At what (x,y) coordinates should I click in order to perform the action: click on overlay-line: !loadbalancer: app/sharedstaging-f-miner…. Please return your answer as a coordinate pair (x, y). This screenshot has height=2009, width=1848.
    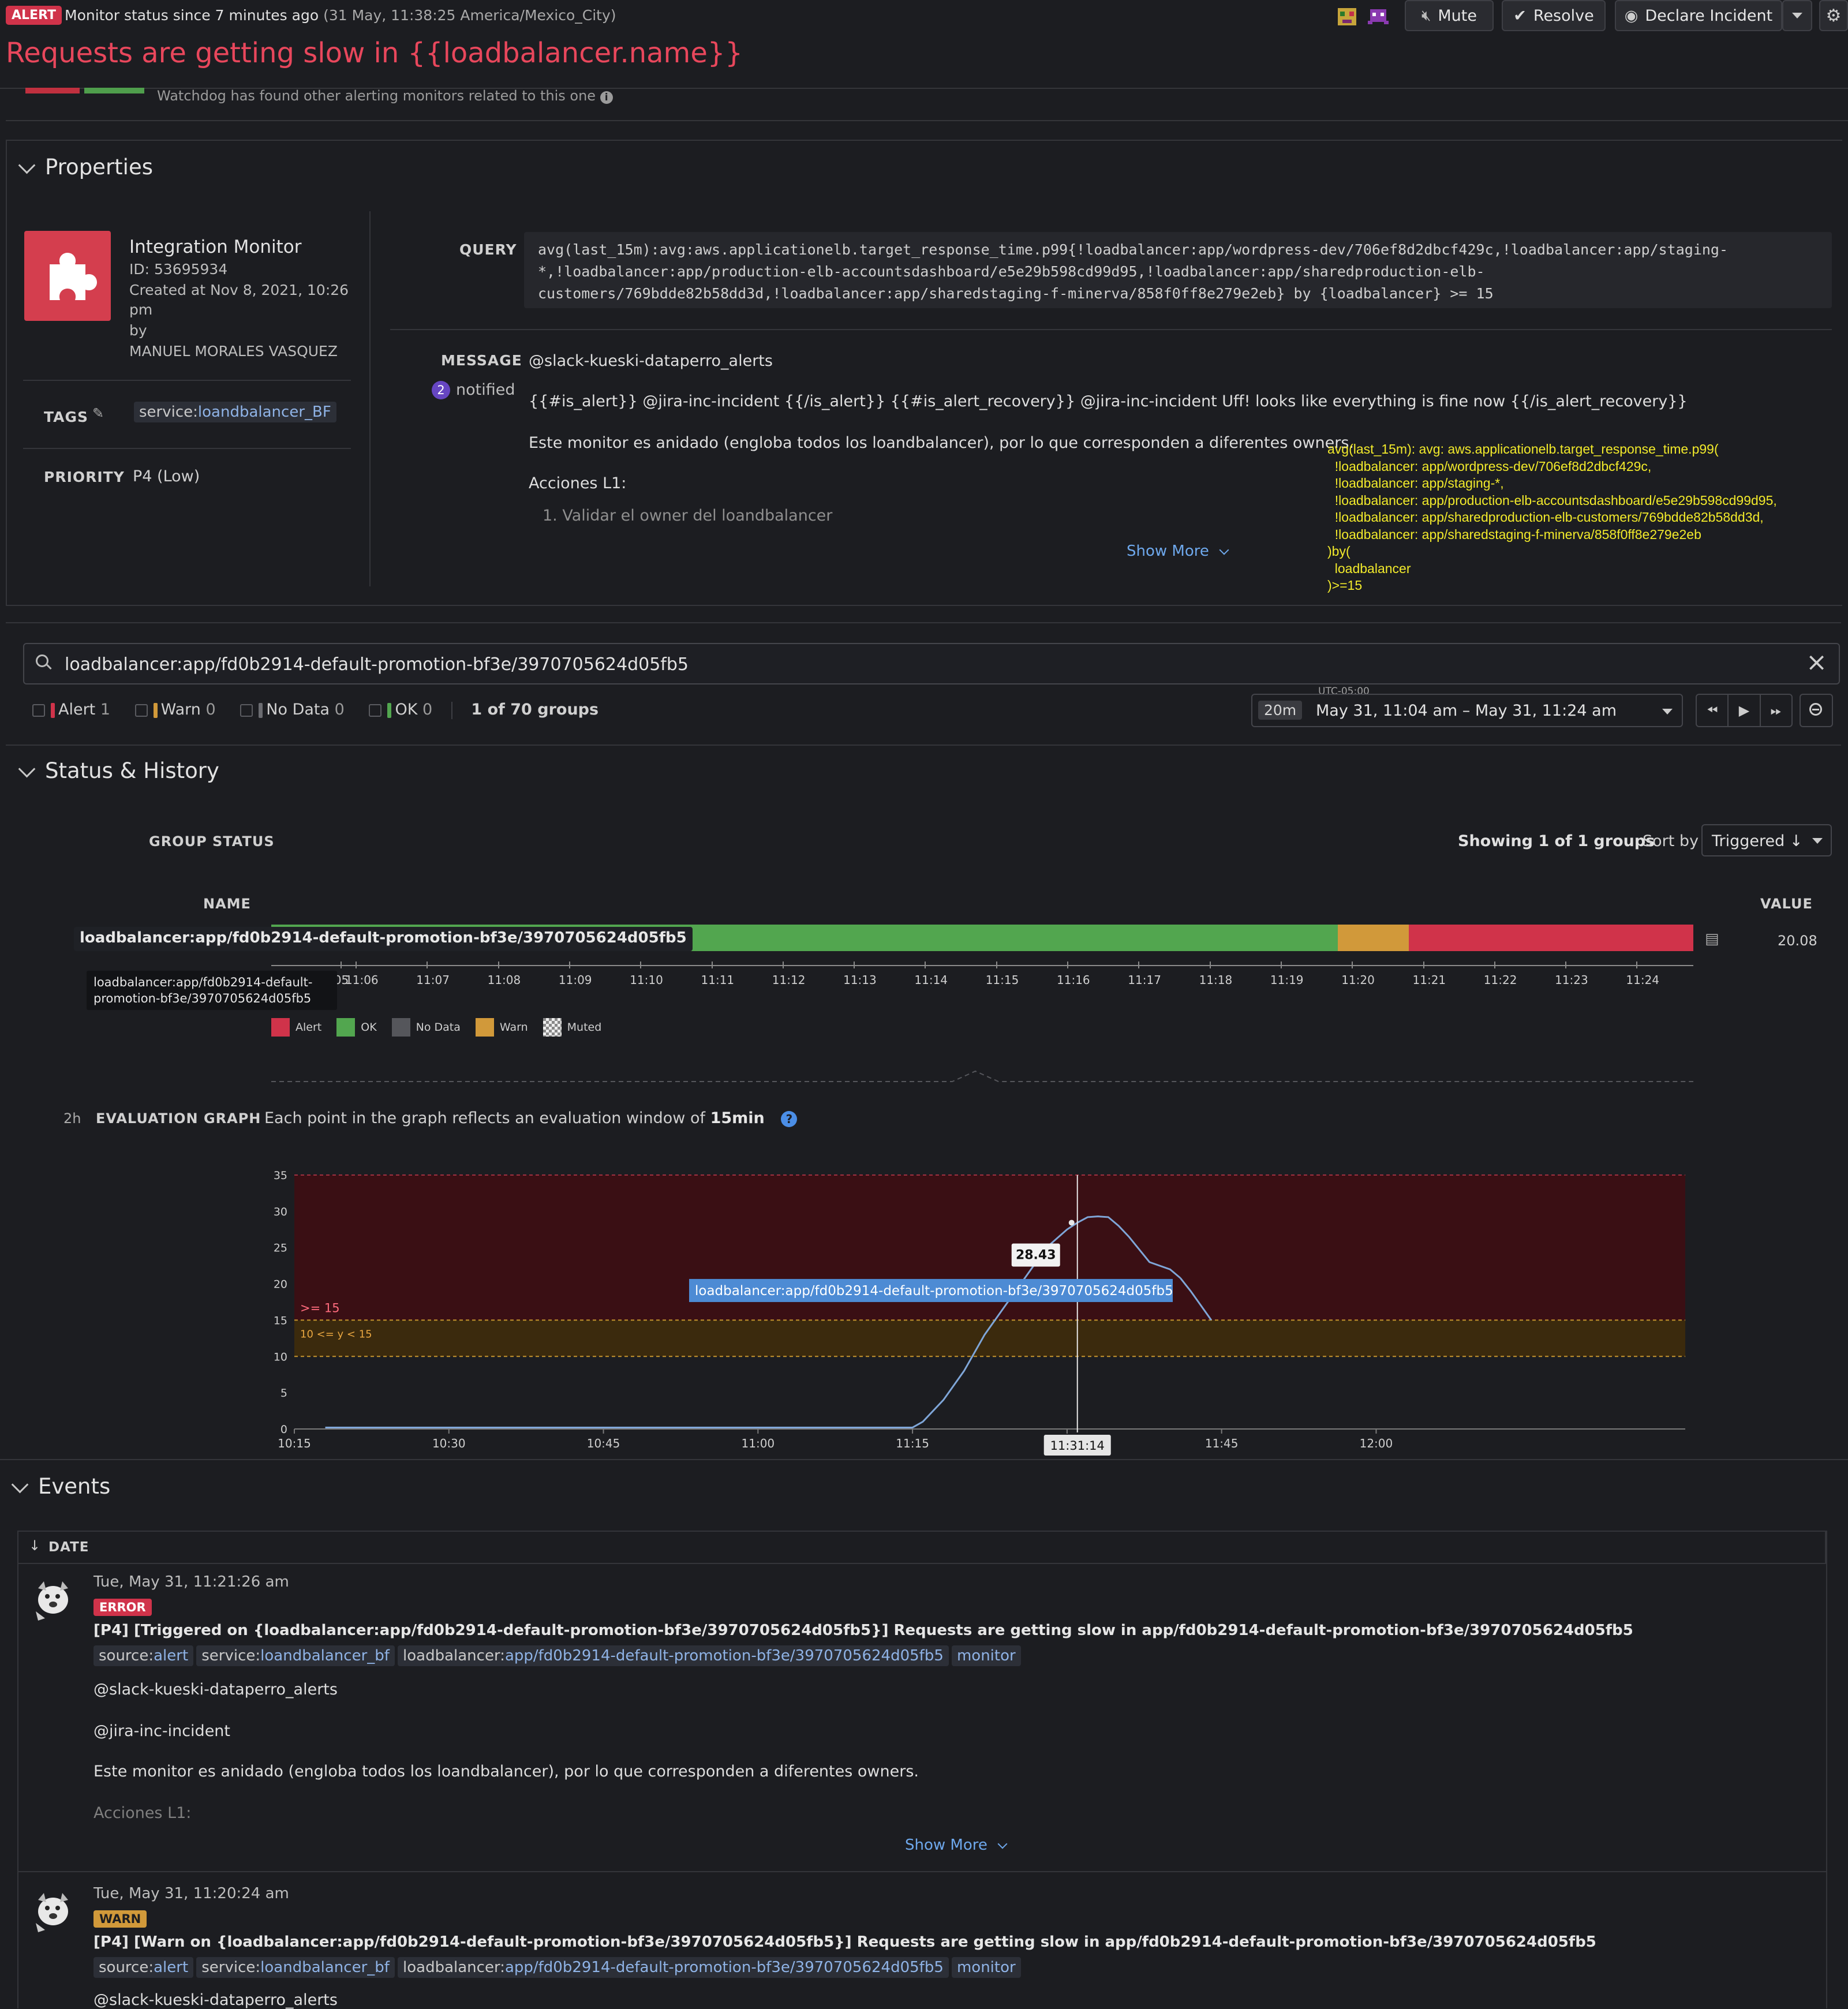
    Looking at the image, I should click on (1514, 534).